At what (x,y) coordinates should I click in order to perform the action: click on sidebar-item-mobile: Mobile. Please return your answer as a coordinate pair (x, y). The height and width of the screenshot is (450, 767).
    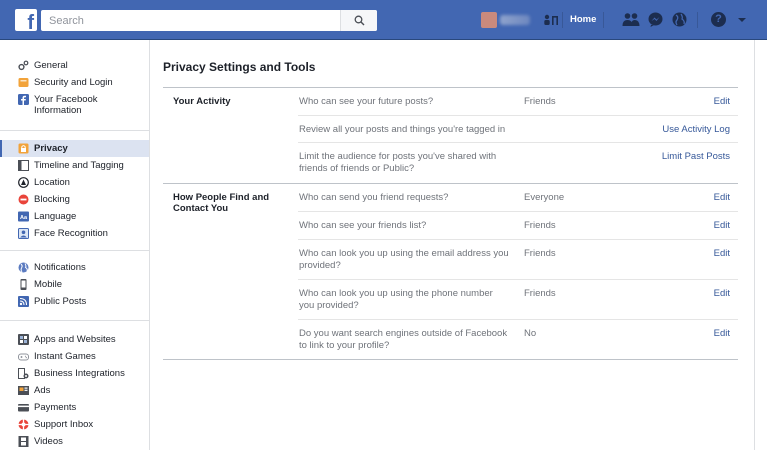
    Looking at the image, I should click on (74, 284).